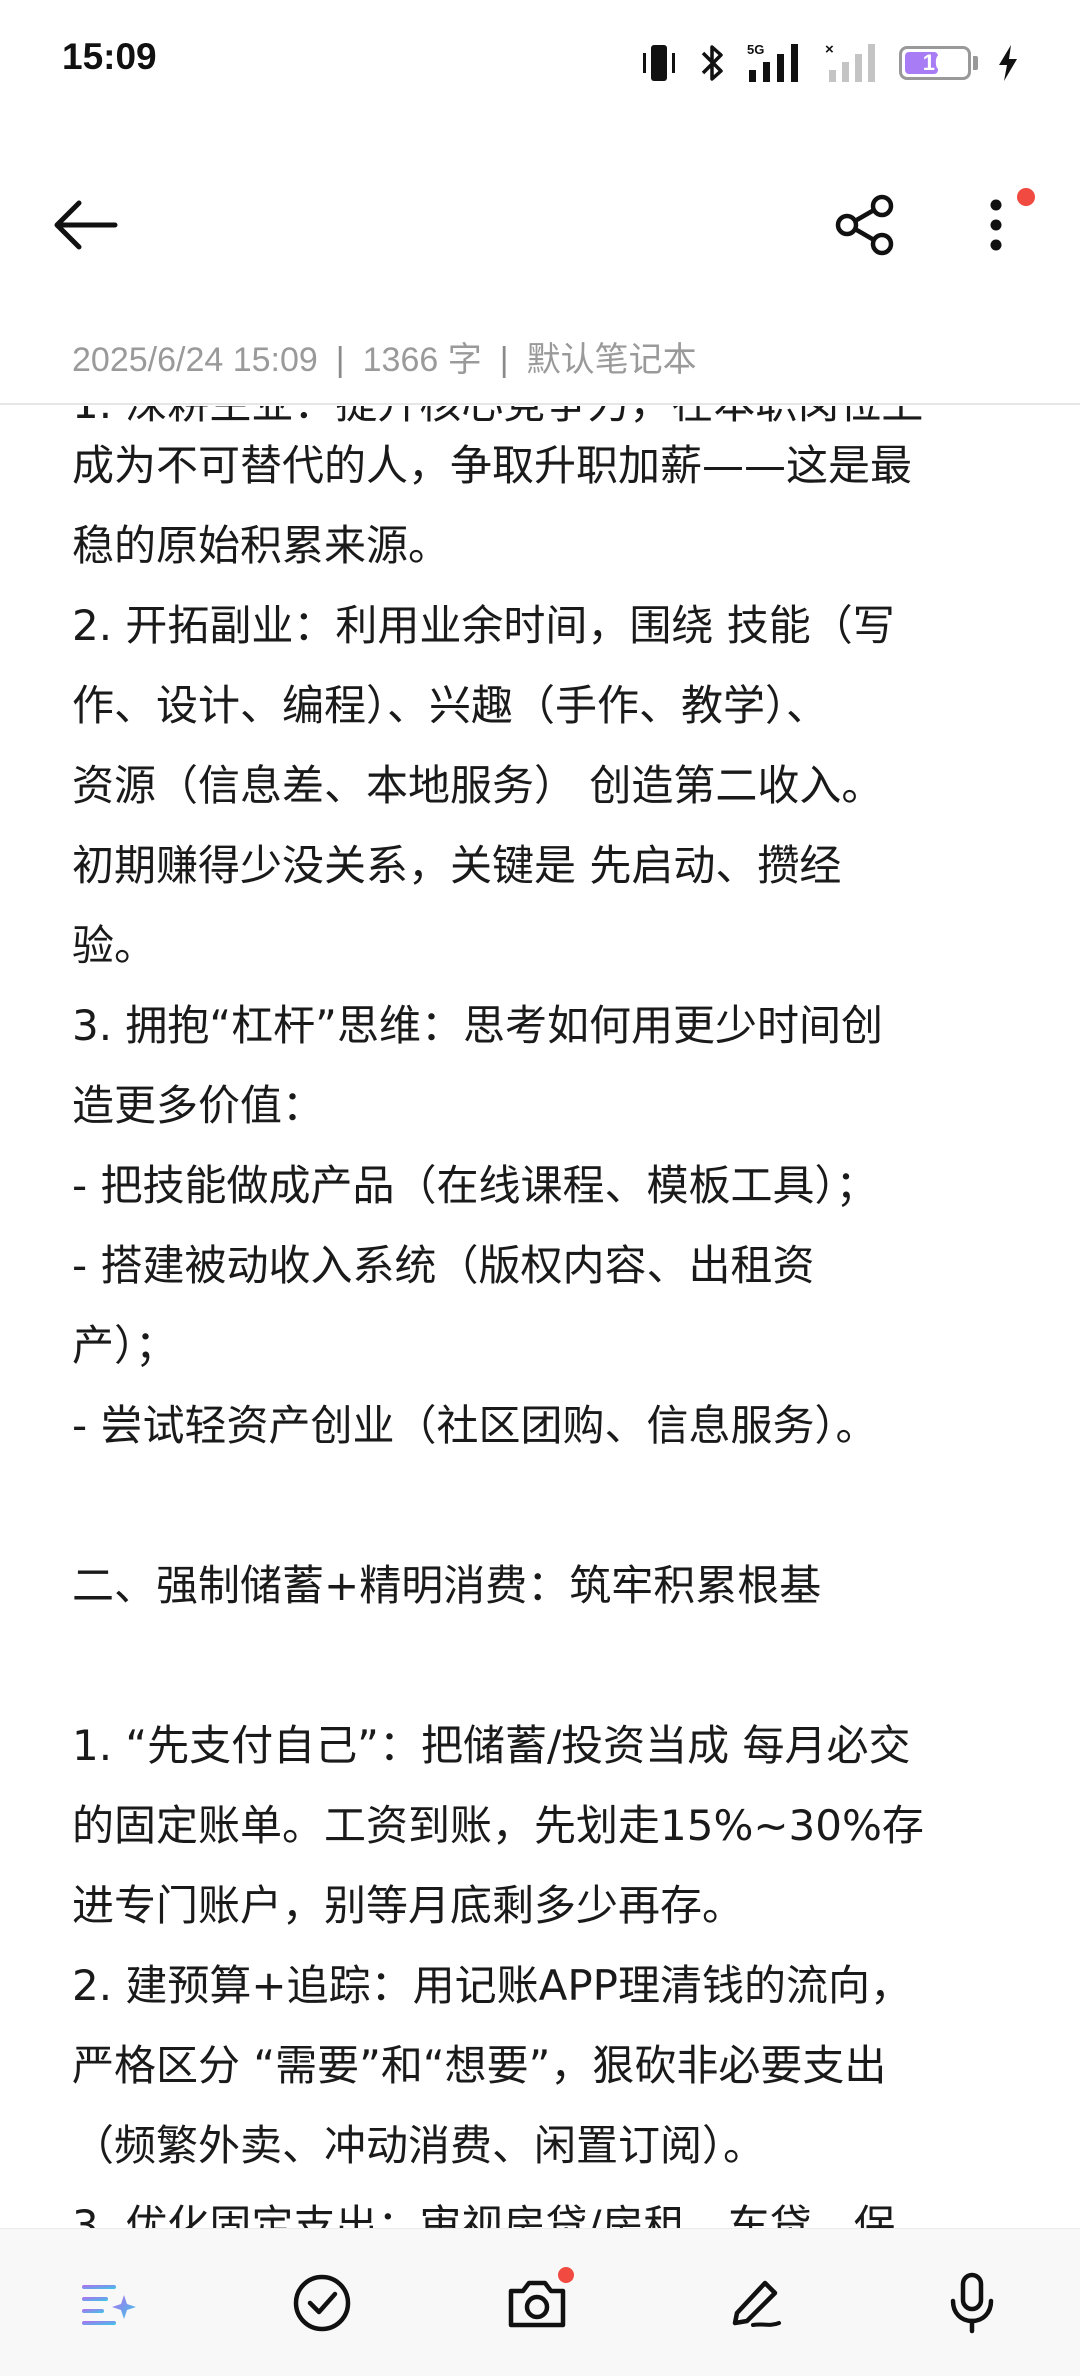 The height and width of the screenshot is (2376, 1080). Describe the element at coordinates (712, 63) in the screenshot. I see `bluetooth-icon` at that location.